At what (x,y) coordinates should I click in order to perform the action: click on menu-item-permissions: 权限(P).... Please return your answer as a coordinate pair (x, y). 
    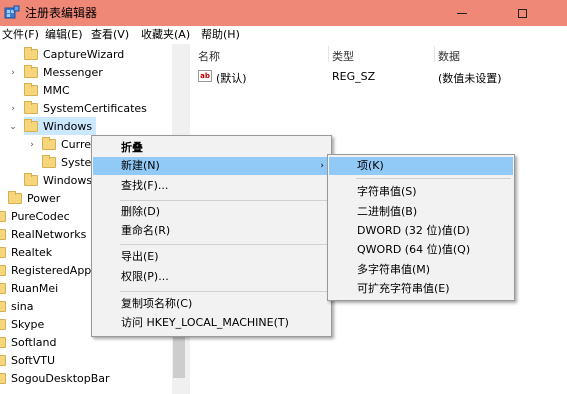
    Looking at the image, I should click on (211, 277).